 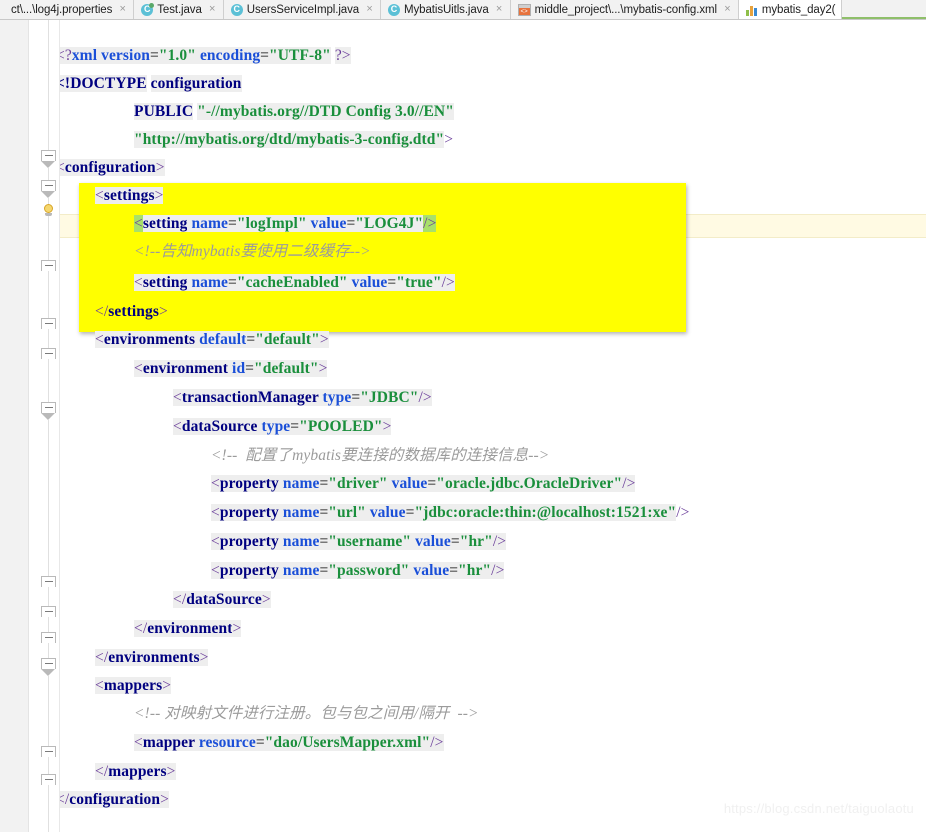 What do you see at coordinates (48, 212) in the screenshot?
I see `intention-bulb-icon` at bounding box center [48, 212].